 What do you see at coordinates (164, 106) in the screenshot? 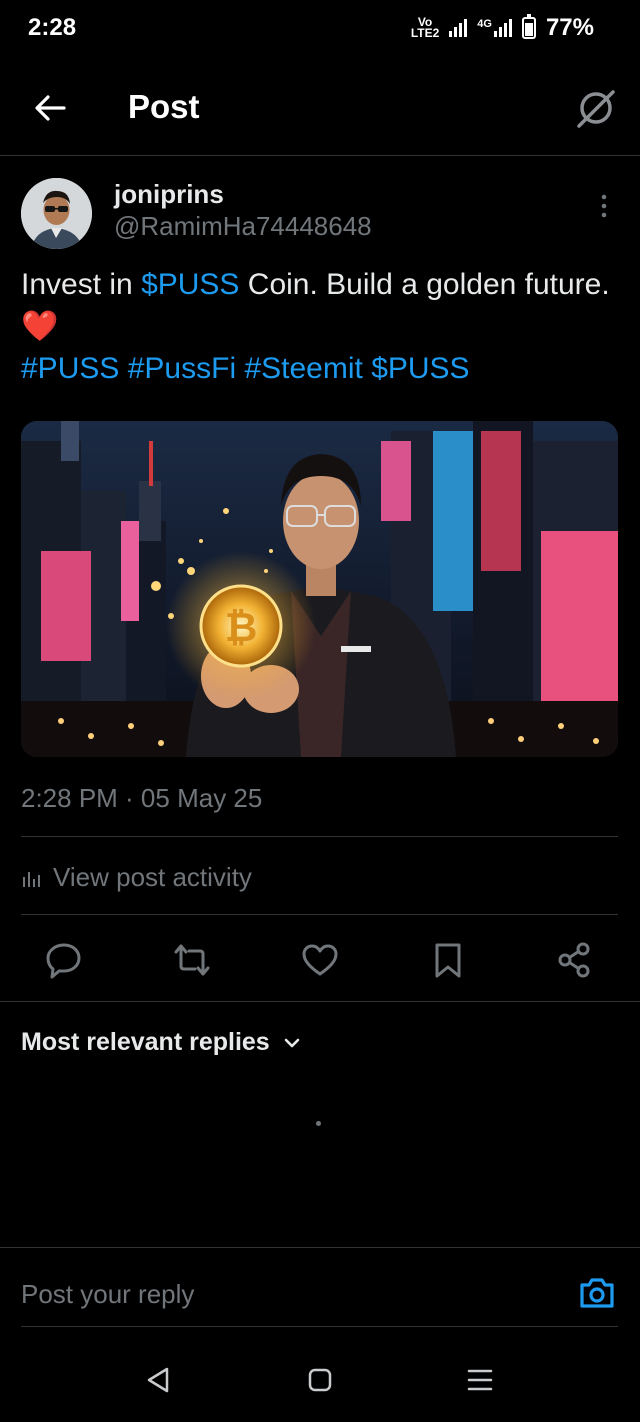
I see `page-title: Post` at bounding box center [164, 106].